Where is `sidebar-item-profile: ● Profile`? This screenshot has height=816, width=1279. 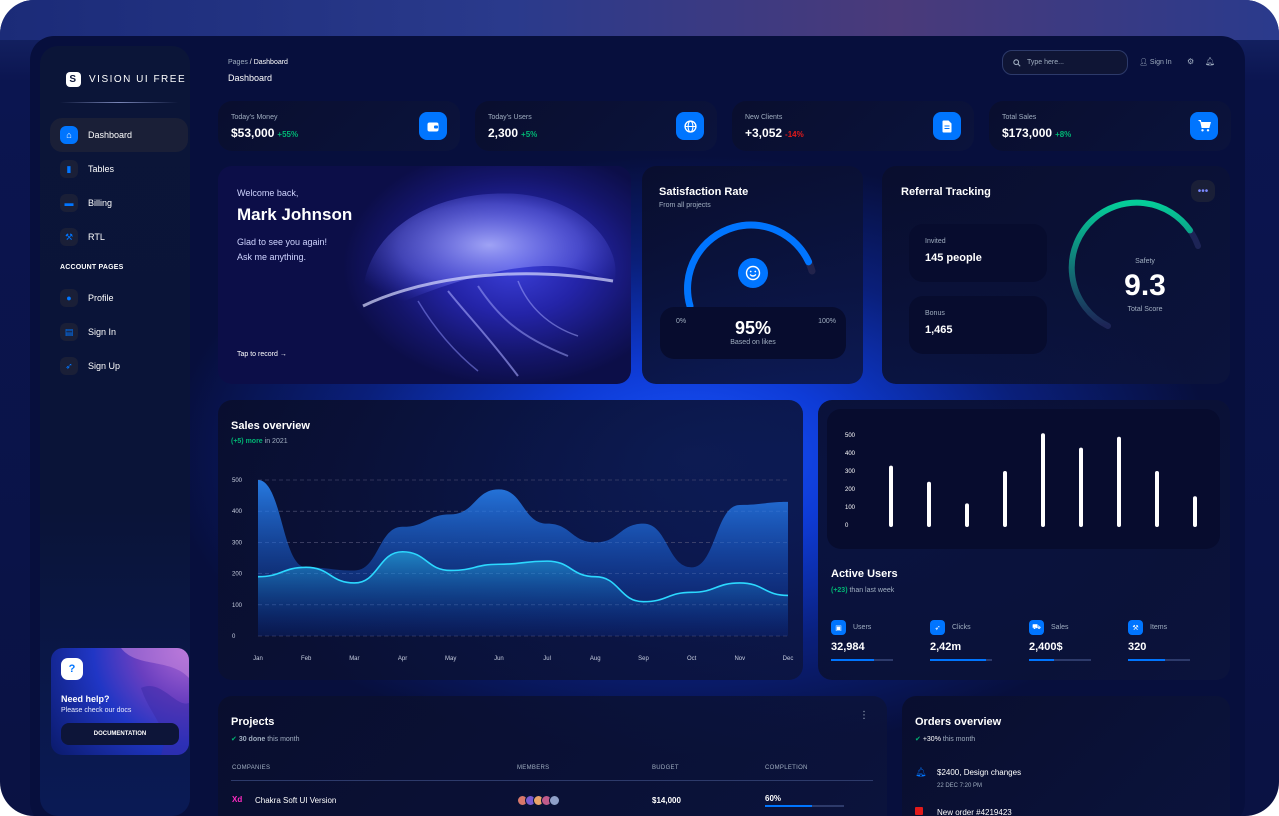
sidebar-item-profile: ● Profile is located at coordinates (119, 298).